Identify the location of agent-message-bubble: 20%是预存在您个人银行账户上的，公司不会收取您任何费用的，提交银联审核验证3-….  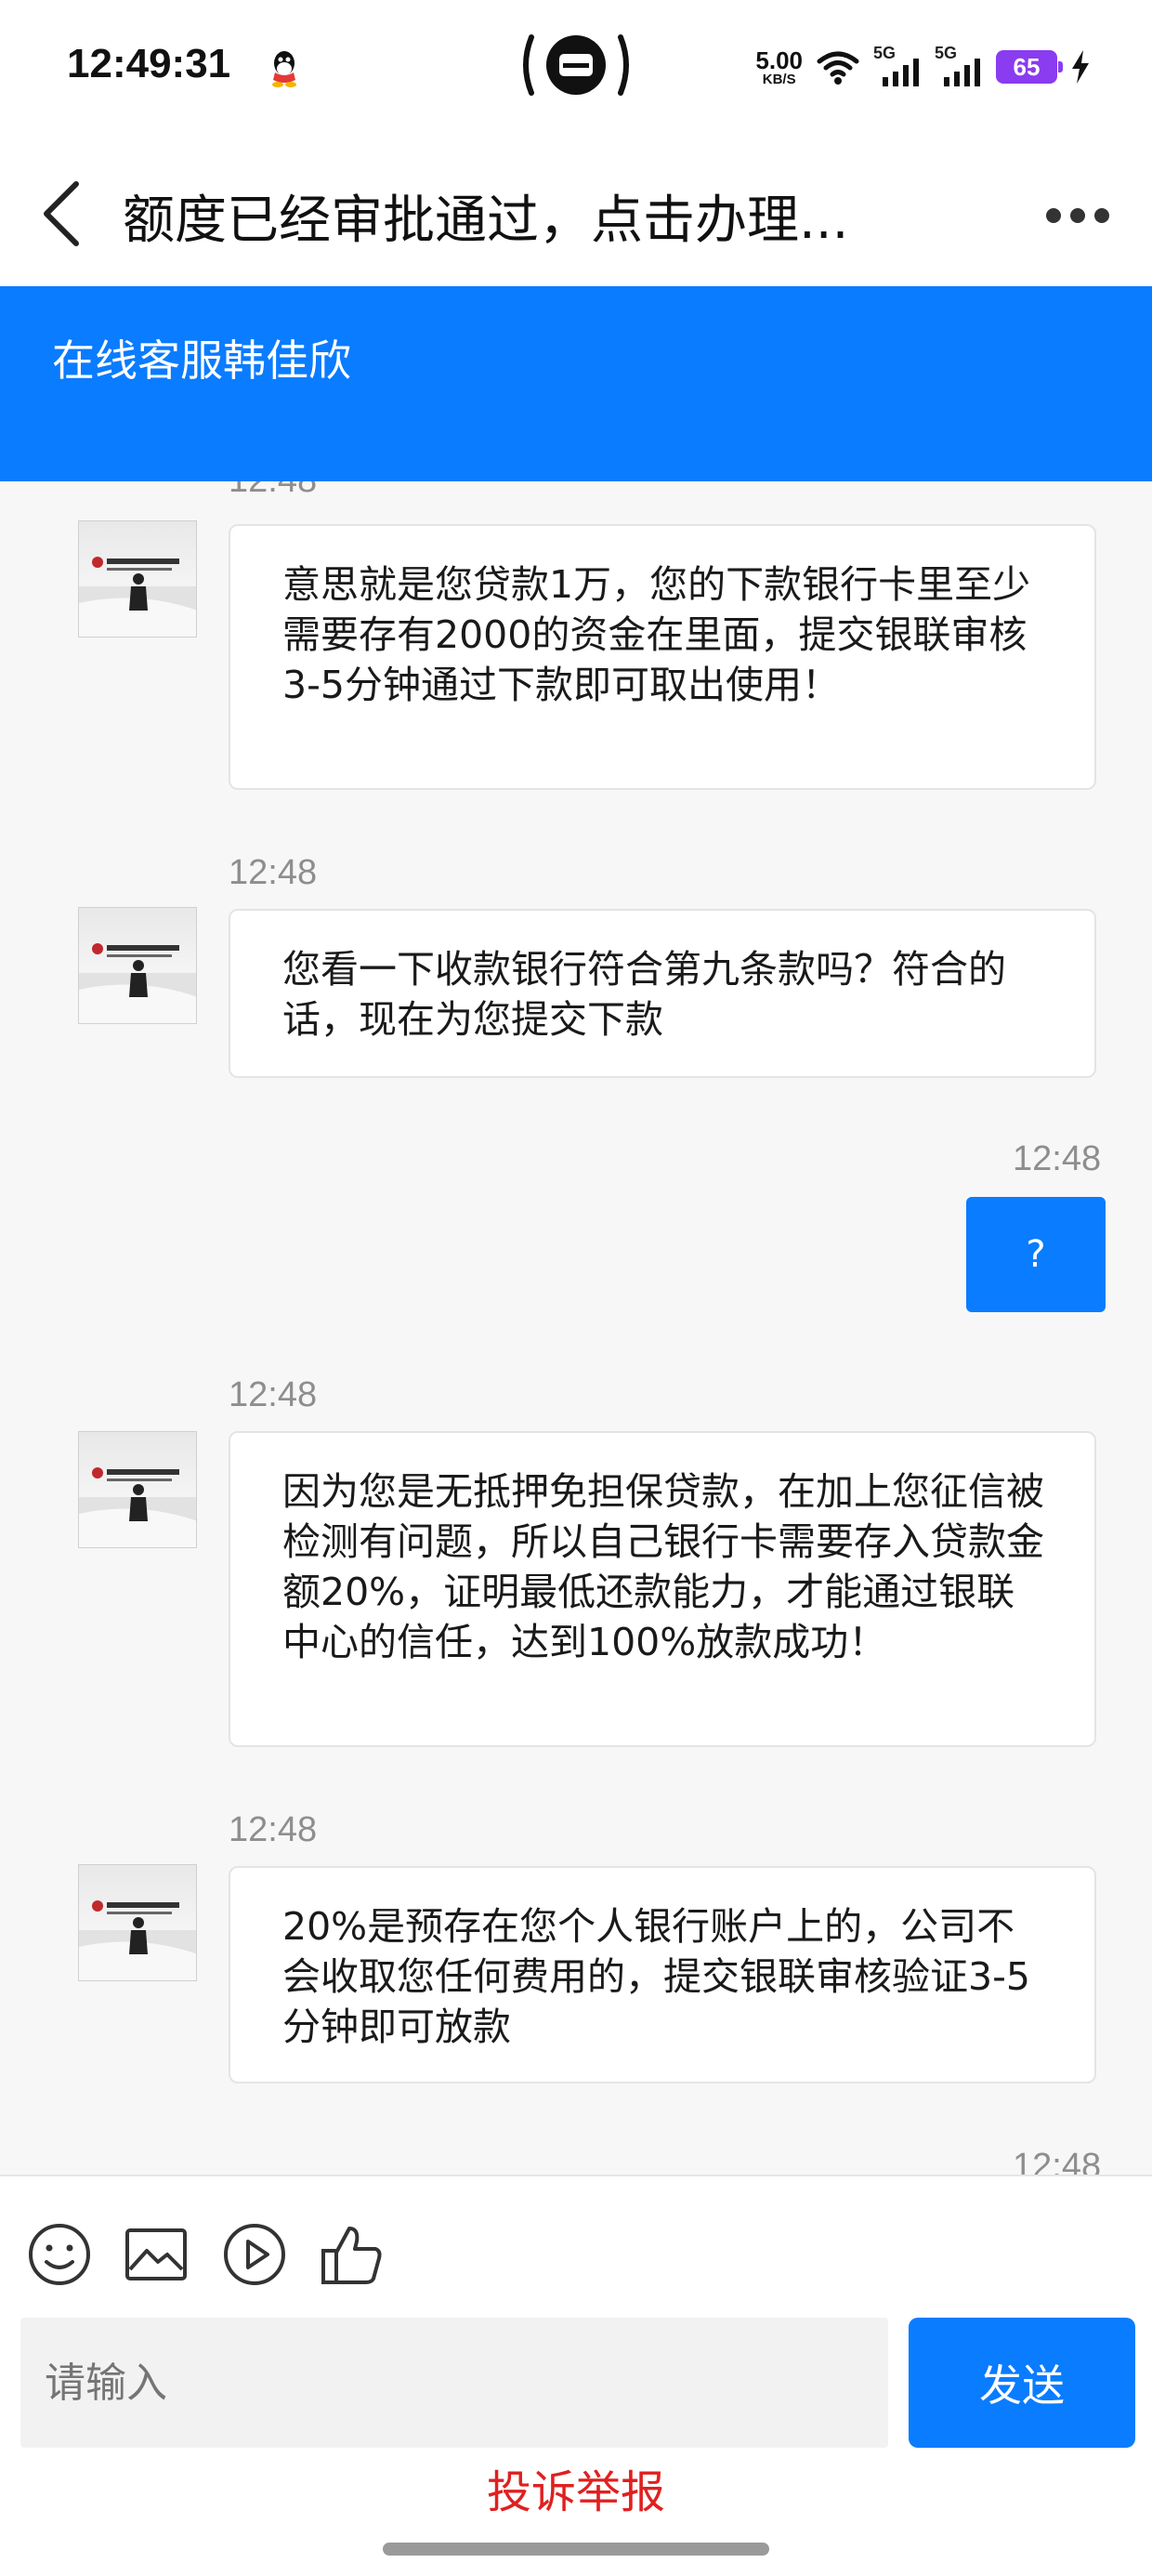
(662, 1974).